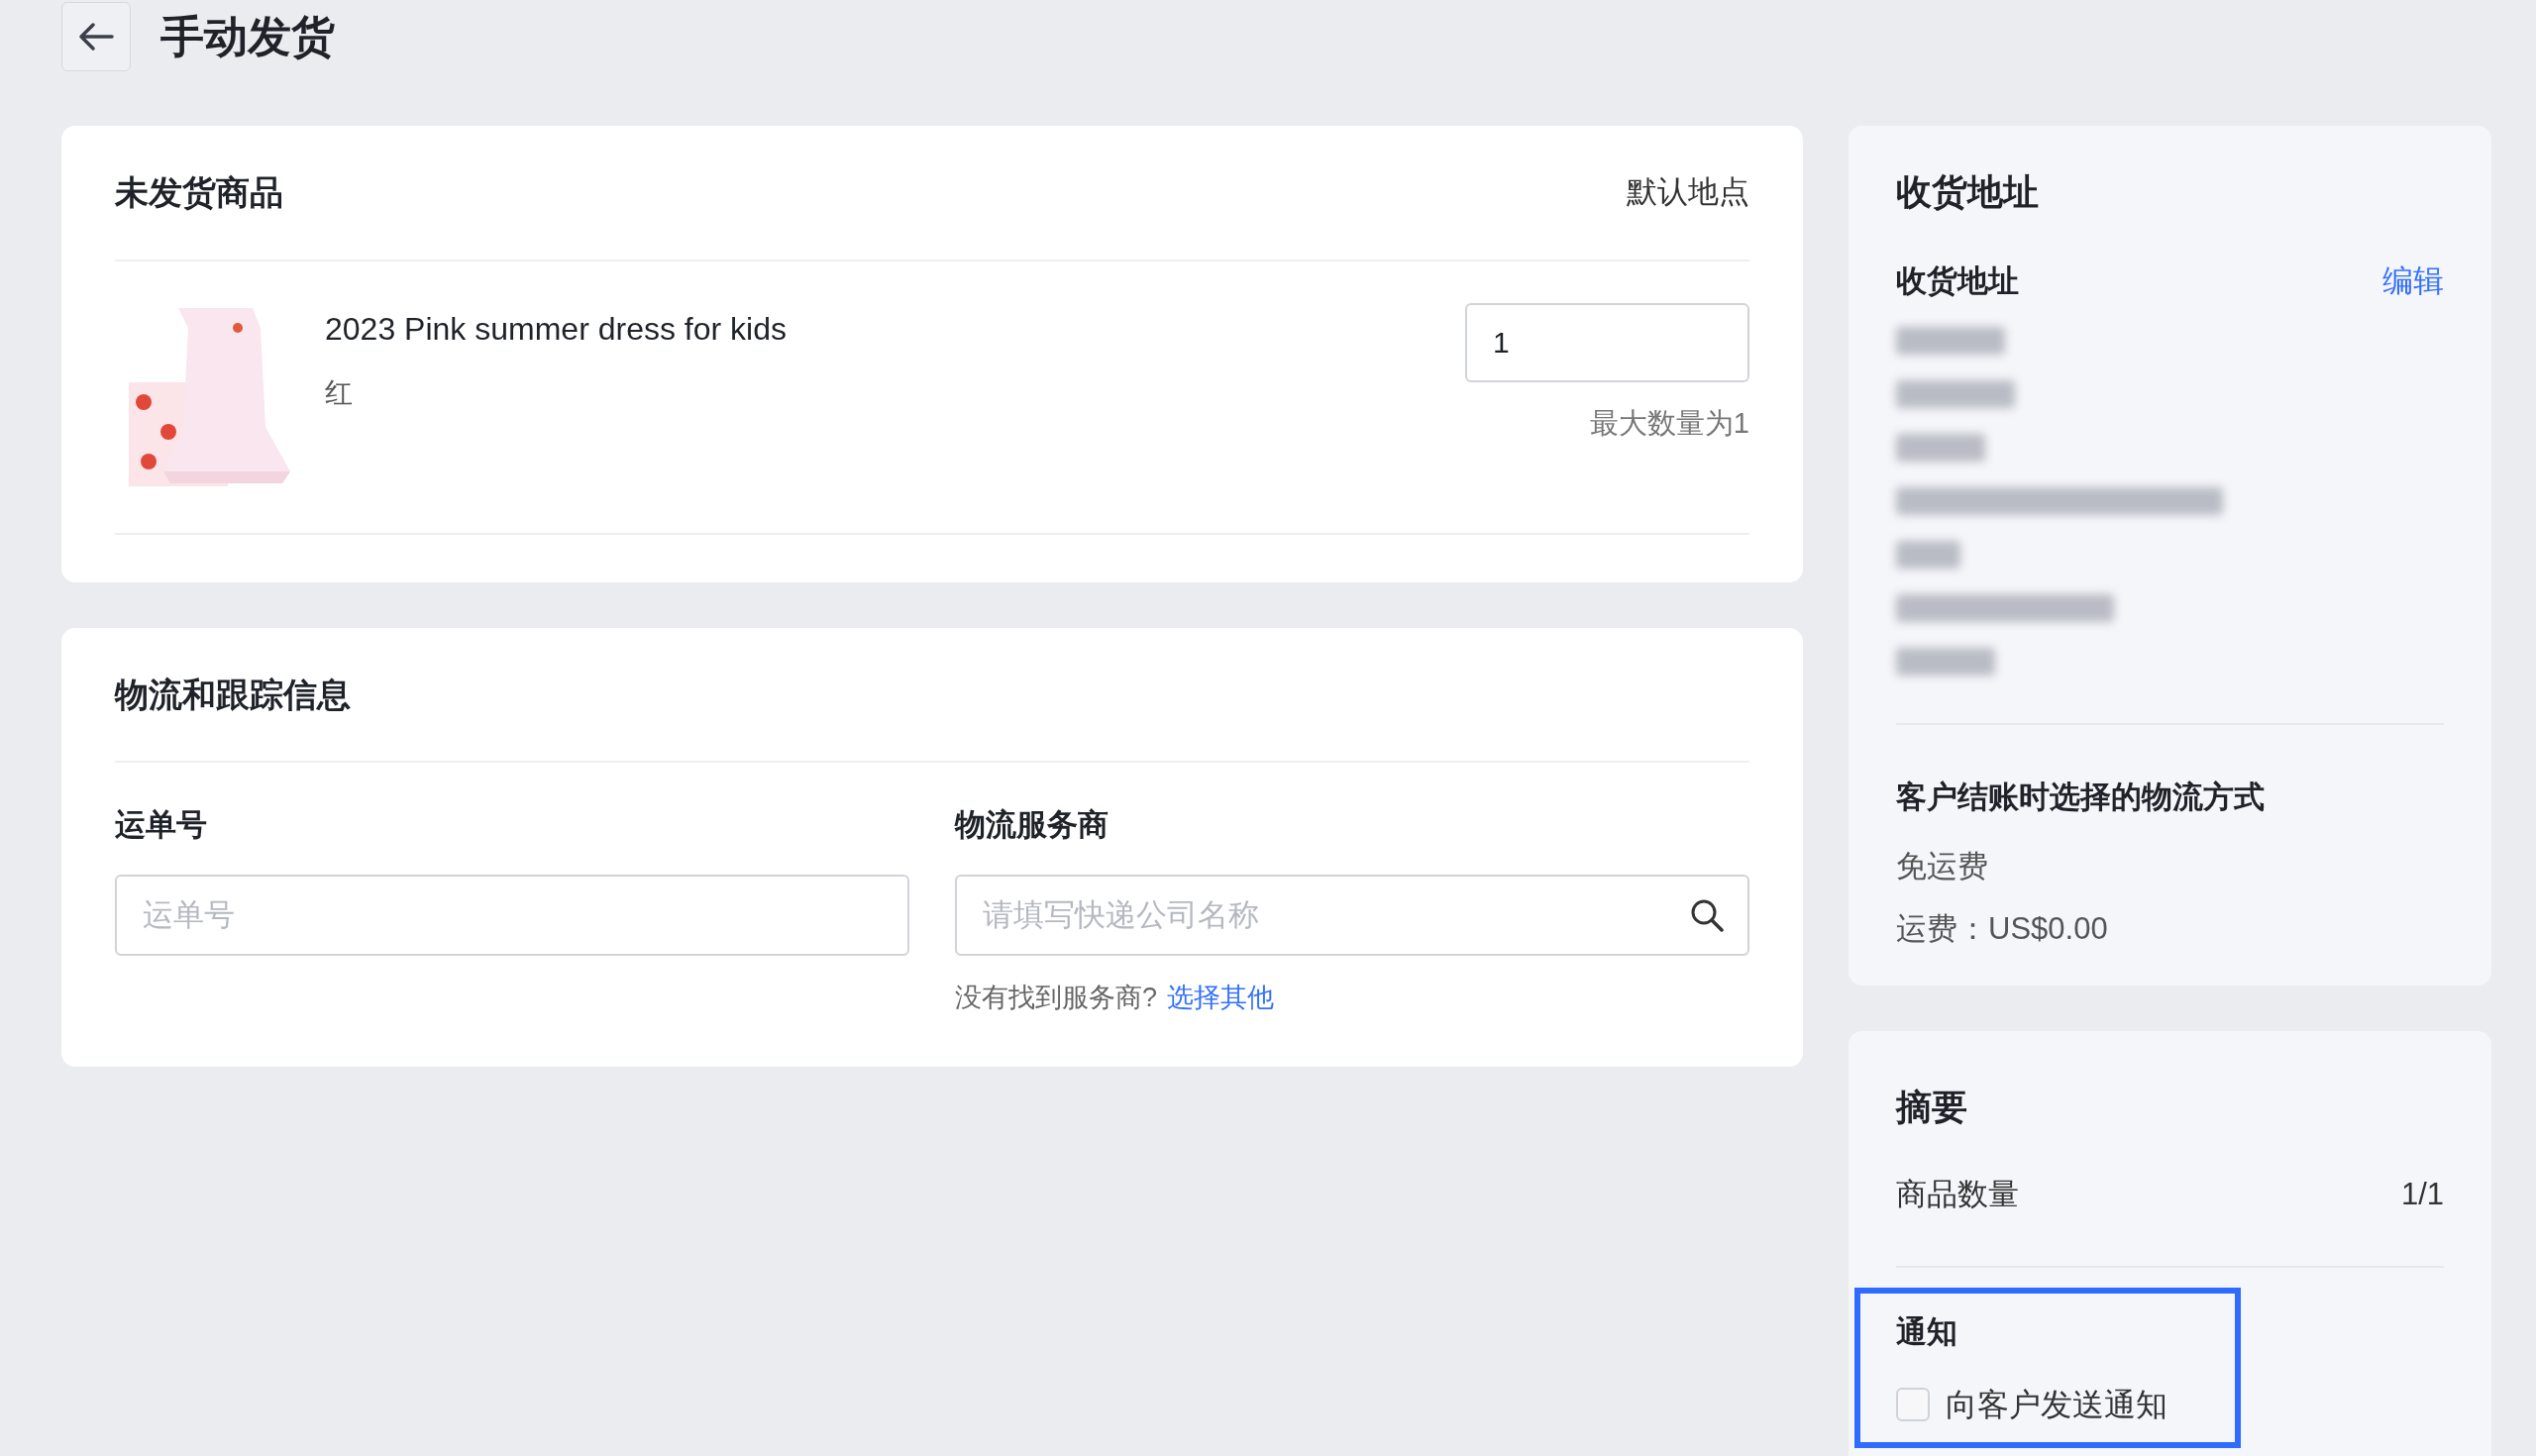  What do you see at coordinates (2422, 1194) in the screenshot?
I see `summary-value: 1/1` at bounding box center [2422, 1194].